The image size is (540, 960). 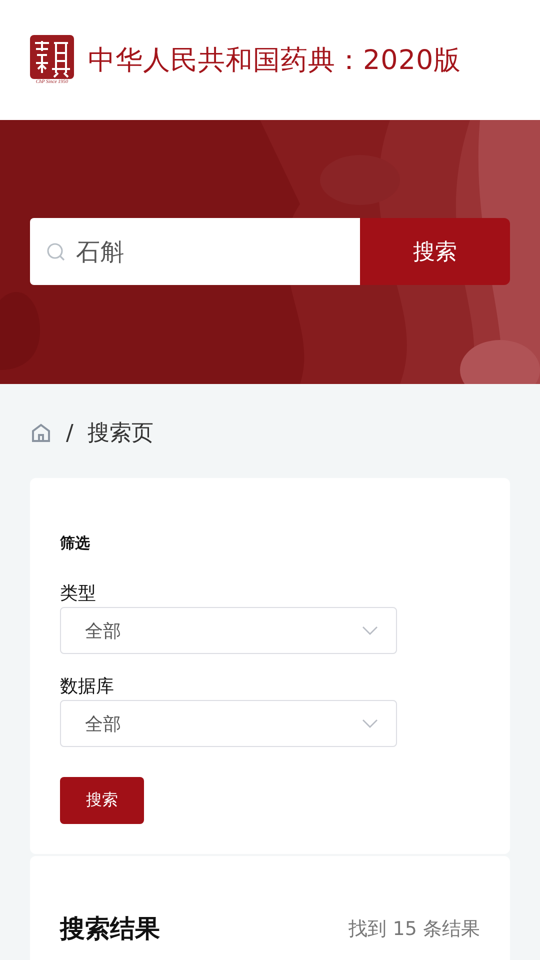 What do you see at coordinates (78, 593) in the screenshot?
I see `field-label: 类型` at bounding box center [78, 593].